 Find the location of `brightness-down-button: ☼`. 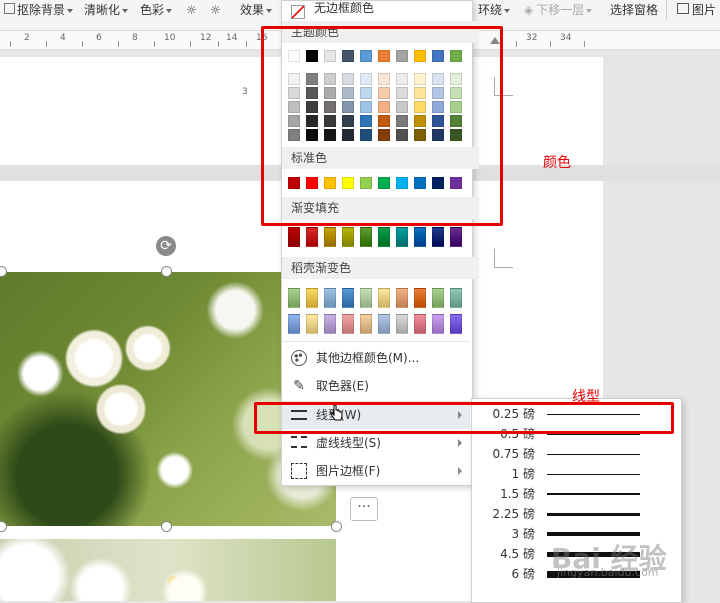

brightness-down-button: ☼ is located at coordinates (215, 10).